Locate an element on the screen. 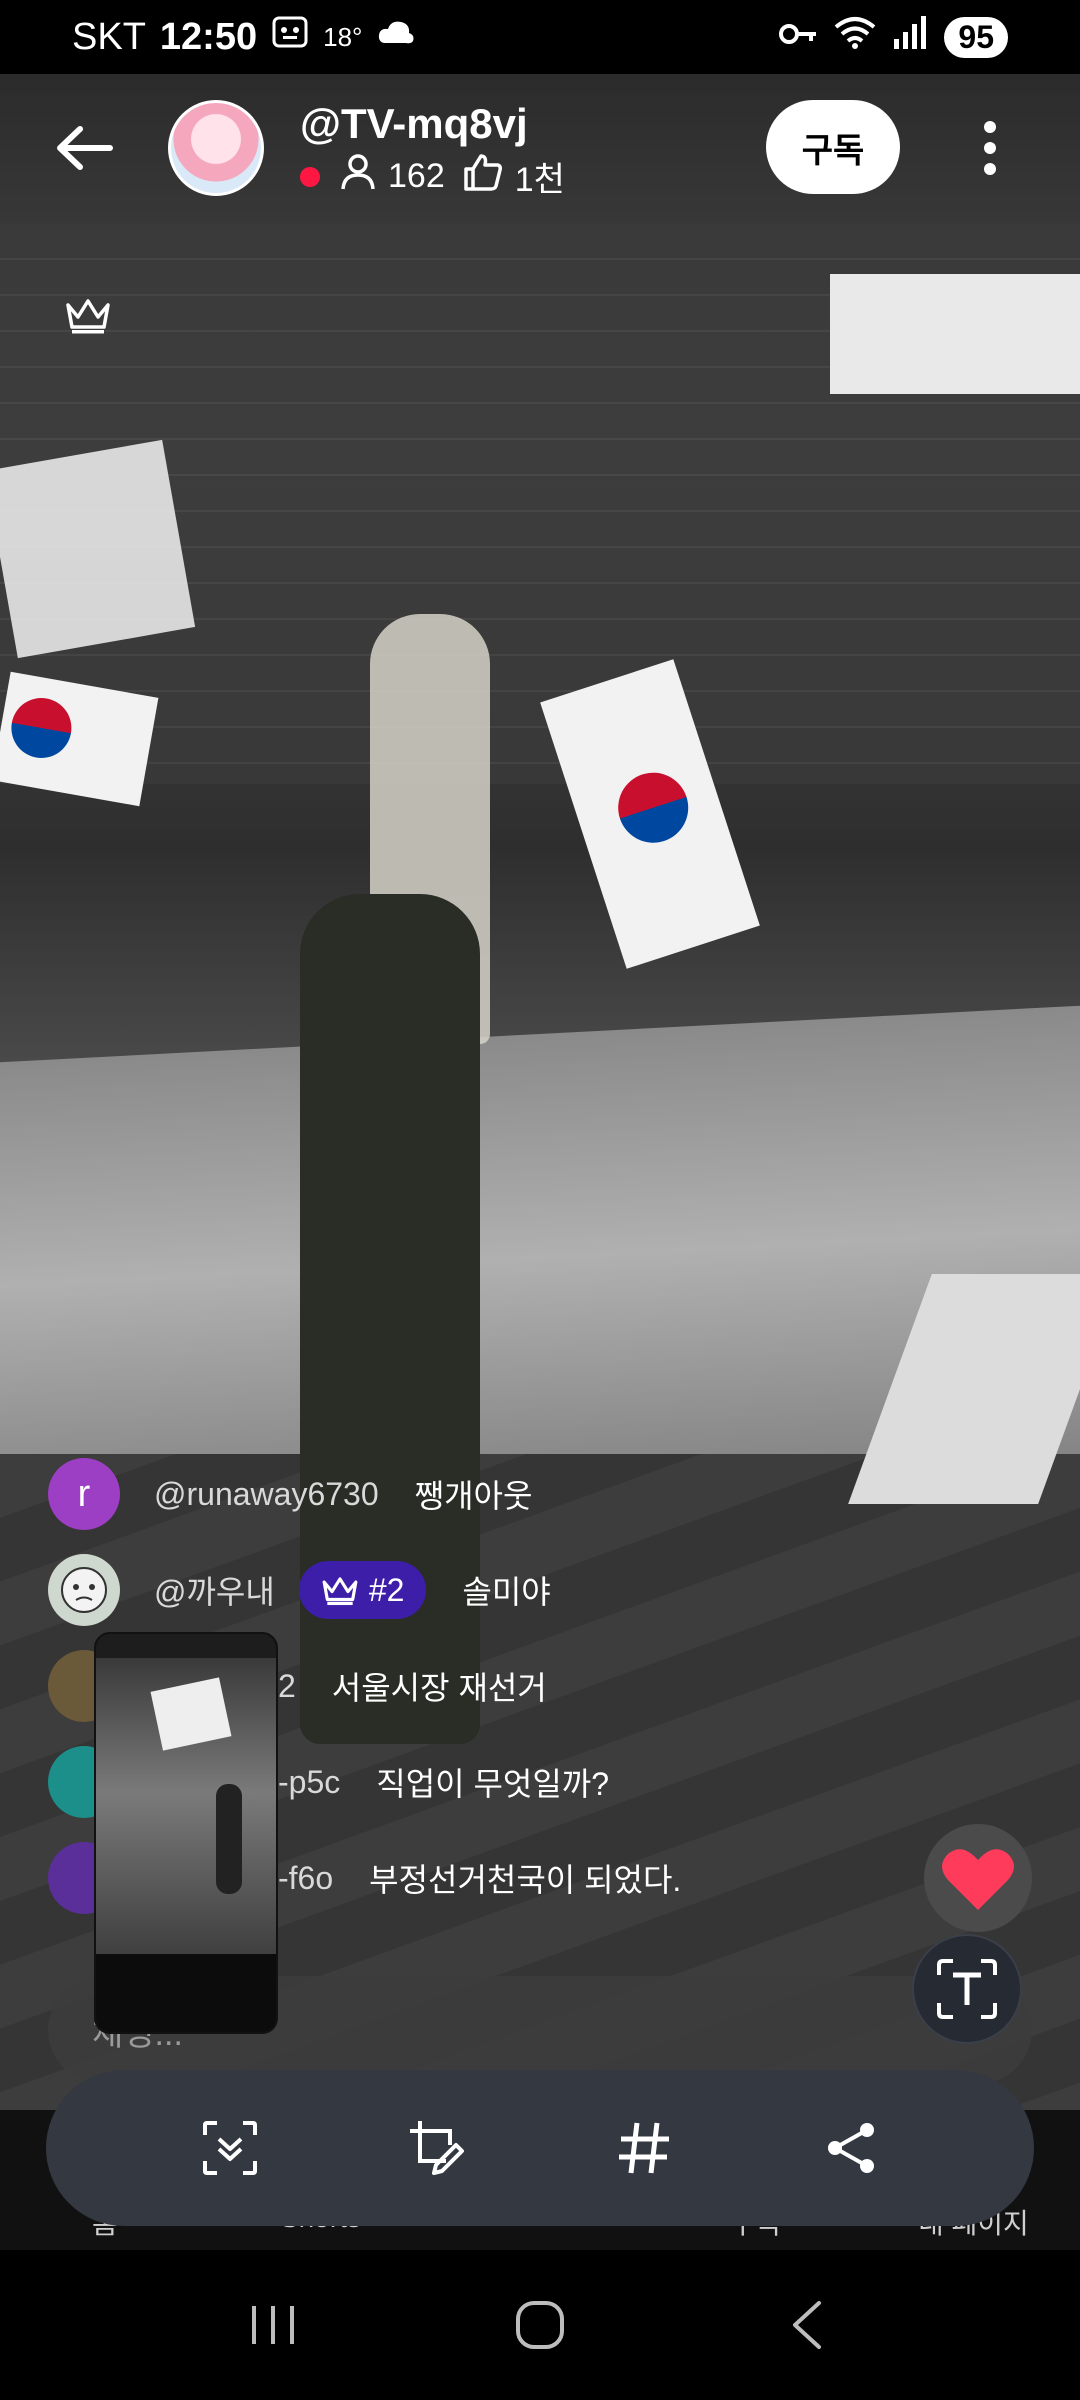 The width and height of the screenshot is (1080, 2400). chat-avatar: r is located at coordinates (84, 1494).